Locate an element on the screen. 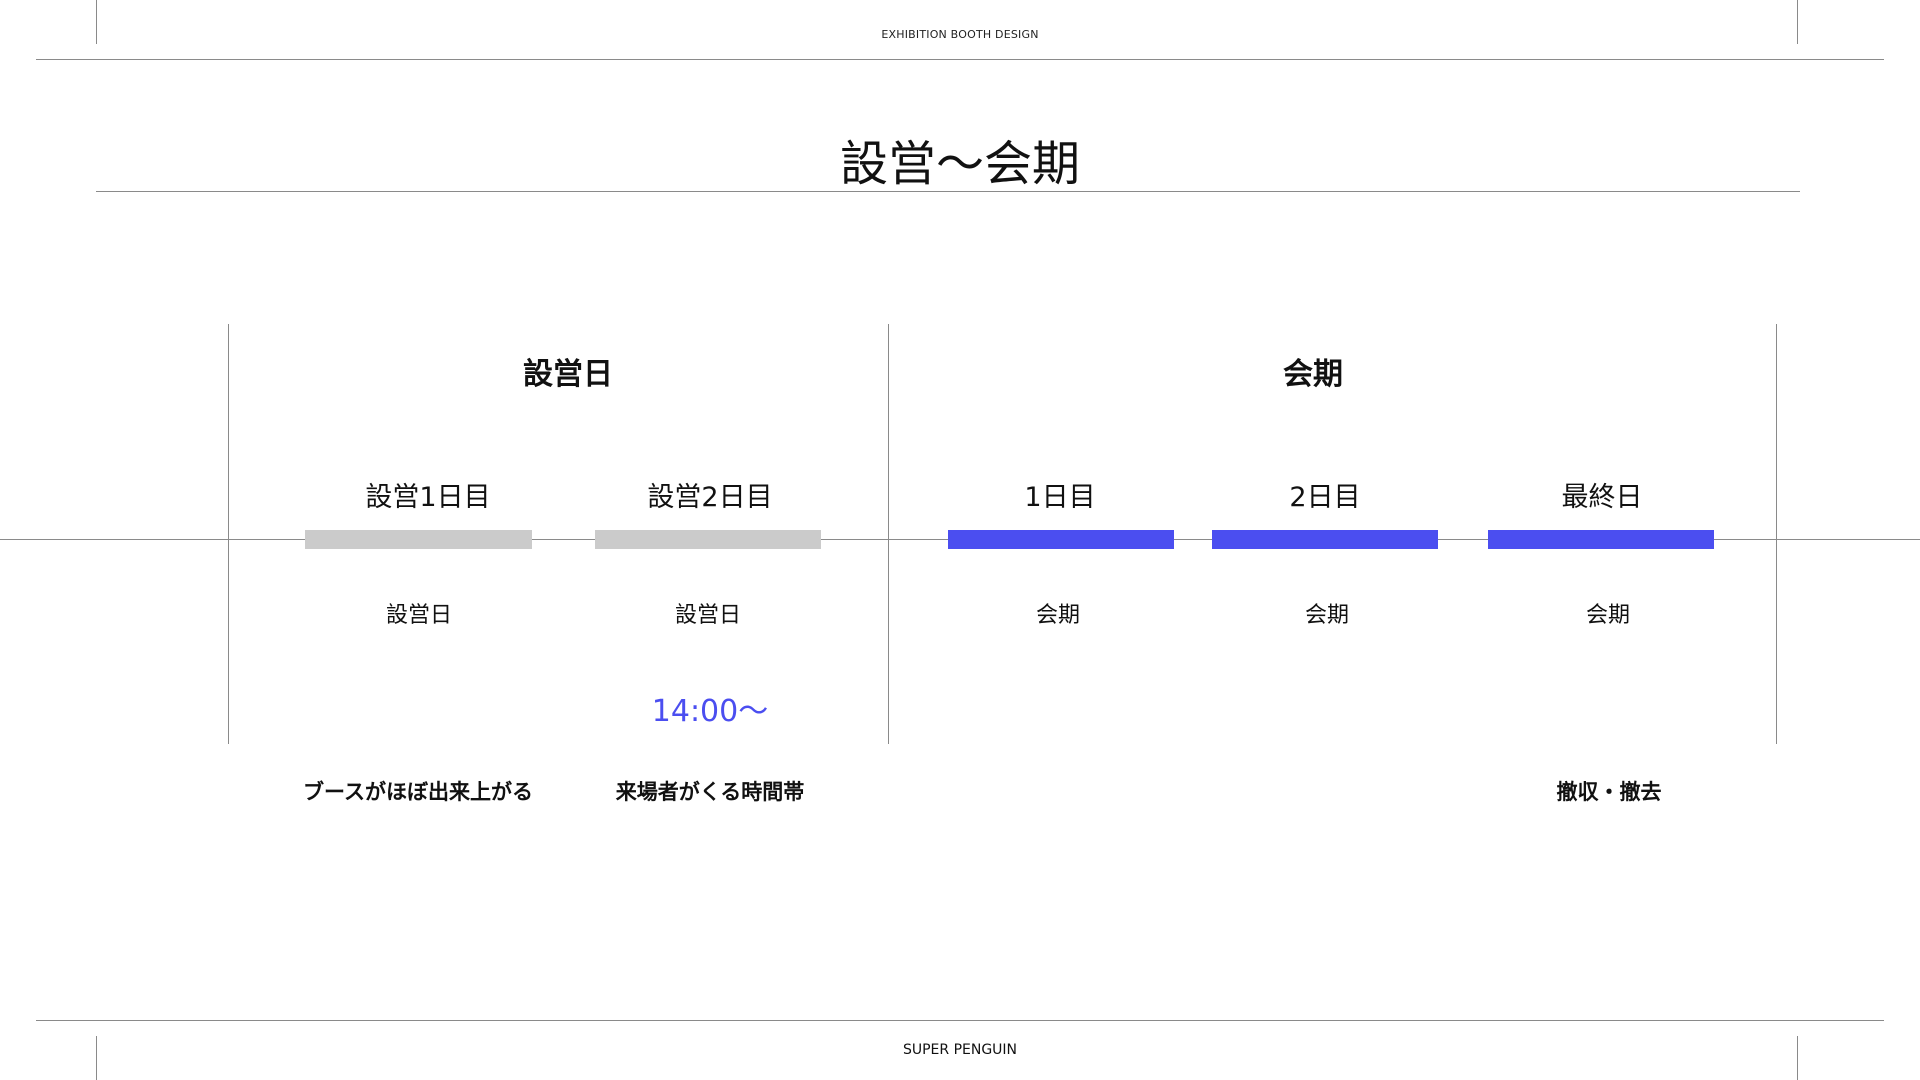  frame-corner-bottom-left is located at coordinates (96, 1058).